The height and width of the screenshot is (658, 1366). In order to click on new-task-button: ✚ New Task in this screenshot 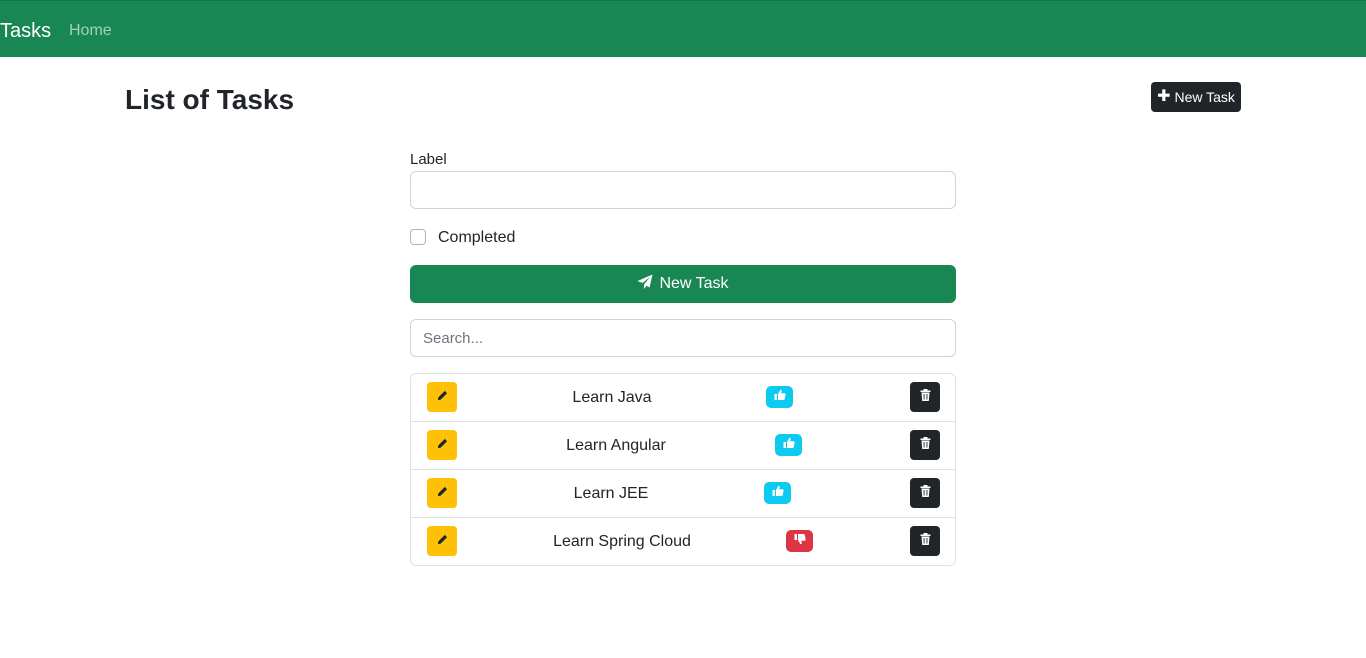, I will do `click(1196, 97)`.